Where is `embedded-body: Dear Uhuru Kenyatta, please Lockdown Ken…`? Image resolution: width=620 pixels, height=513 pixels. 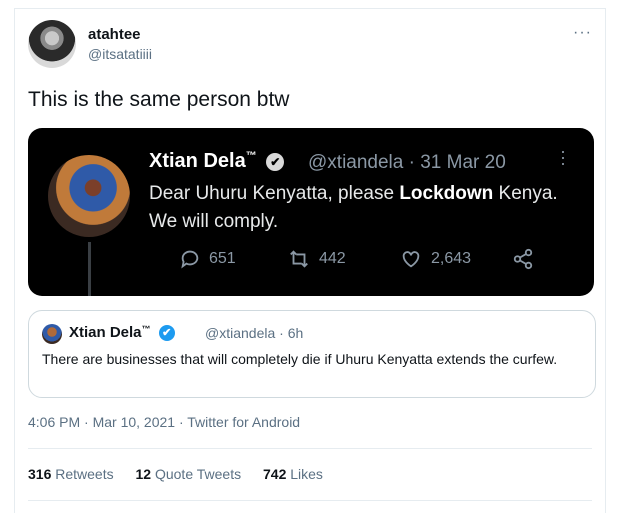 embedded-body: Dear Uhuru Kenyatta, please Lockdown Ken… is located at coordinates (364, 208).